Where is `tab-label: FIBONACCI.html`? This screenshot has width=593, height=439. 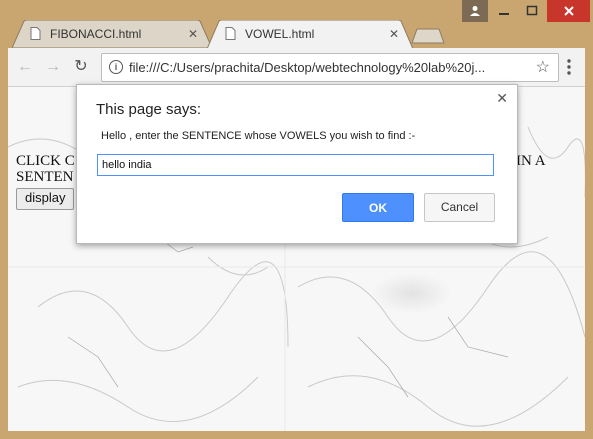 tab-label: FIBONACCI.html is located at coordinates (96, 34).